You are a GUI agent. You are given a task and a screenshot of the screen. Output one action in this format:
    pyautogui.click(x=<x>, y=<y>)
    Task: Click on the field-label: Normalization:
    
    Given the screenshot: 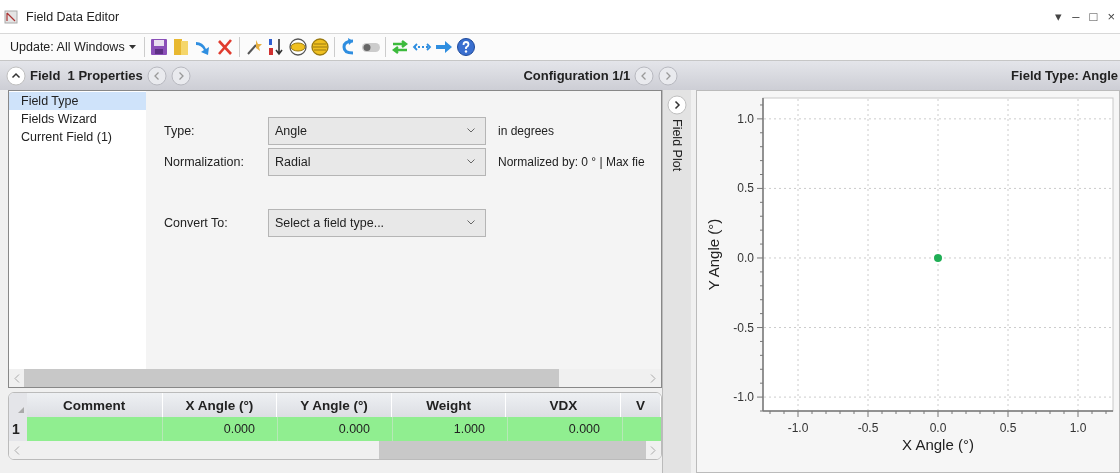 What is the action you would take?
    pyautogui.click(x=204, y=161)
    